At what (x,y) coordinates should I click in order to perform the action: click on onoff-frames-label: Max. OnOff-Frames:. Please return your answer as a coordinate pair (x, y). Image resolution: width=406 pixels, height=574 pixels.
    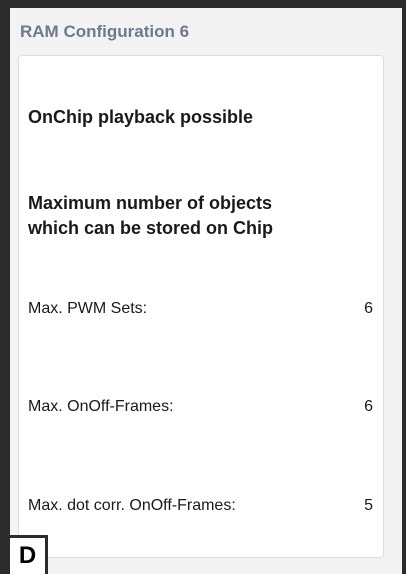
    Looking at the image, I should click on (101, 406).